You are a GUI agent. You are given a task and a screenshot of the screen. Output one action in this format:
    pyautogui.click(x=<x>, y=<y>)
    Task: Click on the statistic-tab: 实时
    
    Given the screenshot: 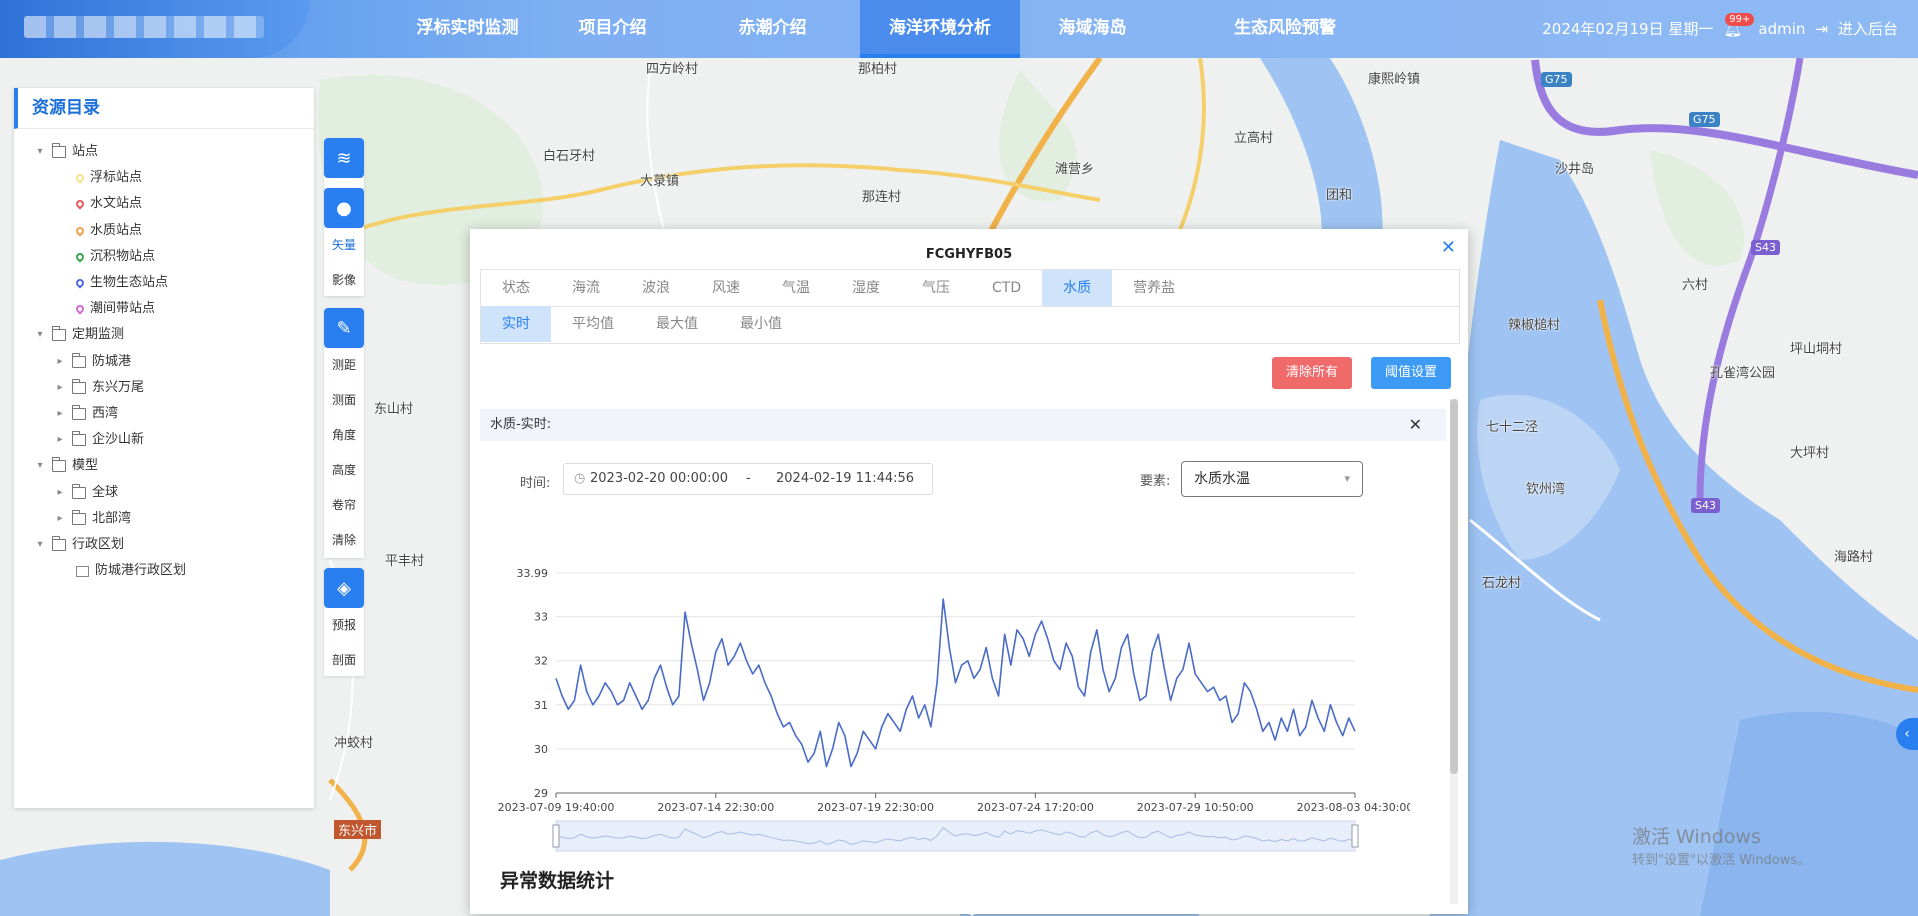 What is the action you would take?
    pyautogui.click(x=516, y=324)
    